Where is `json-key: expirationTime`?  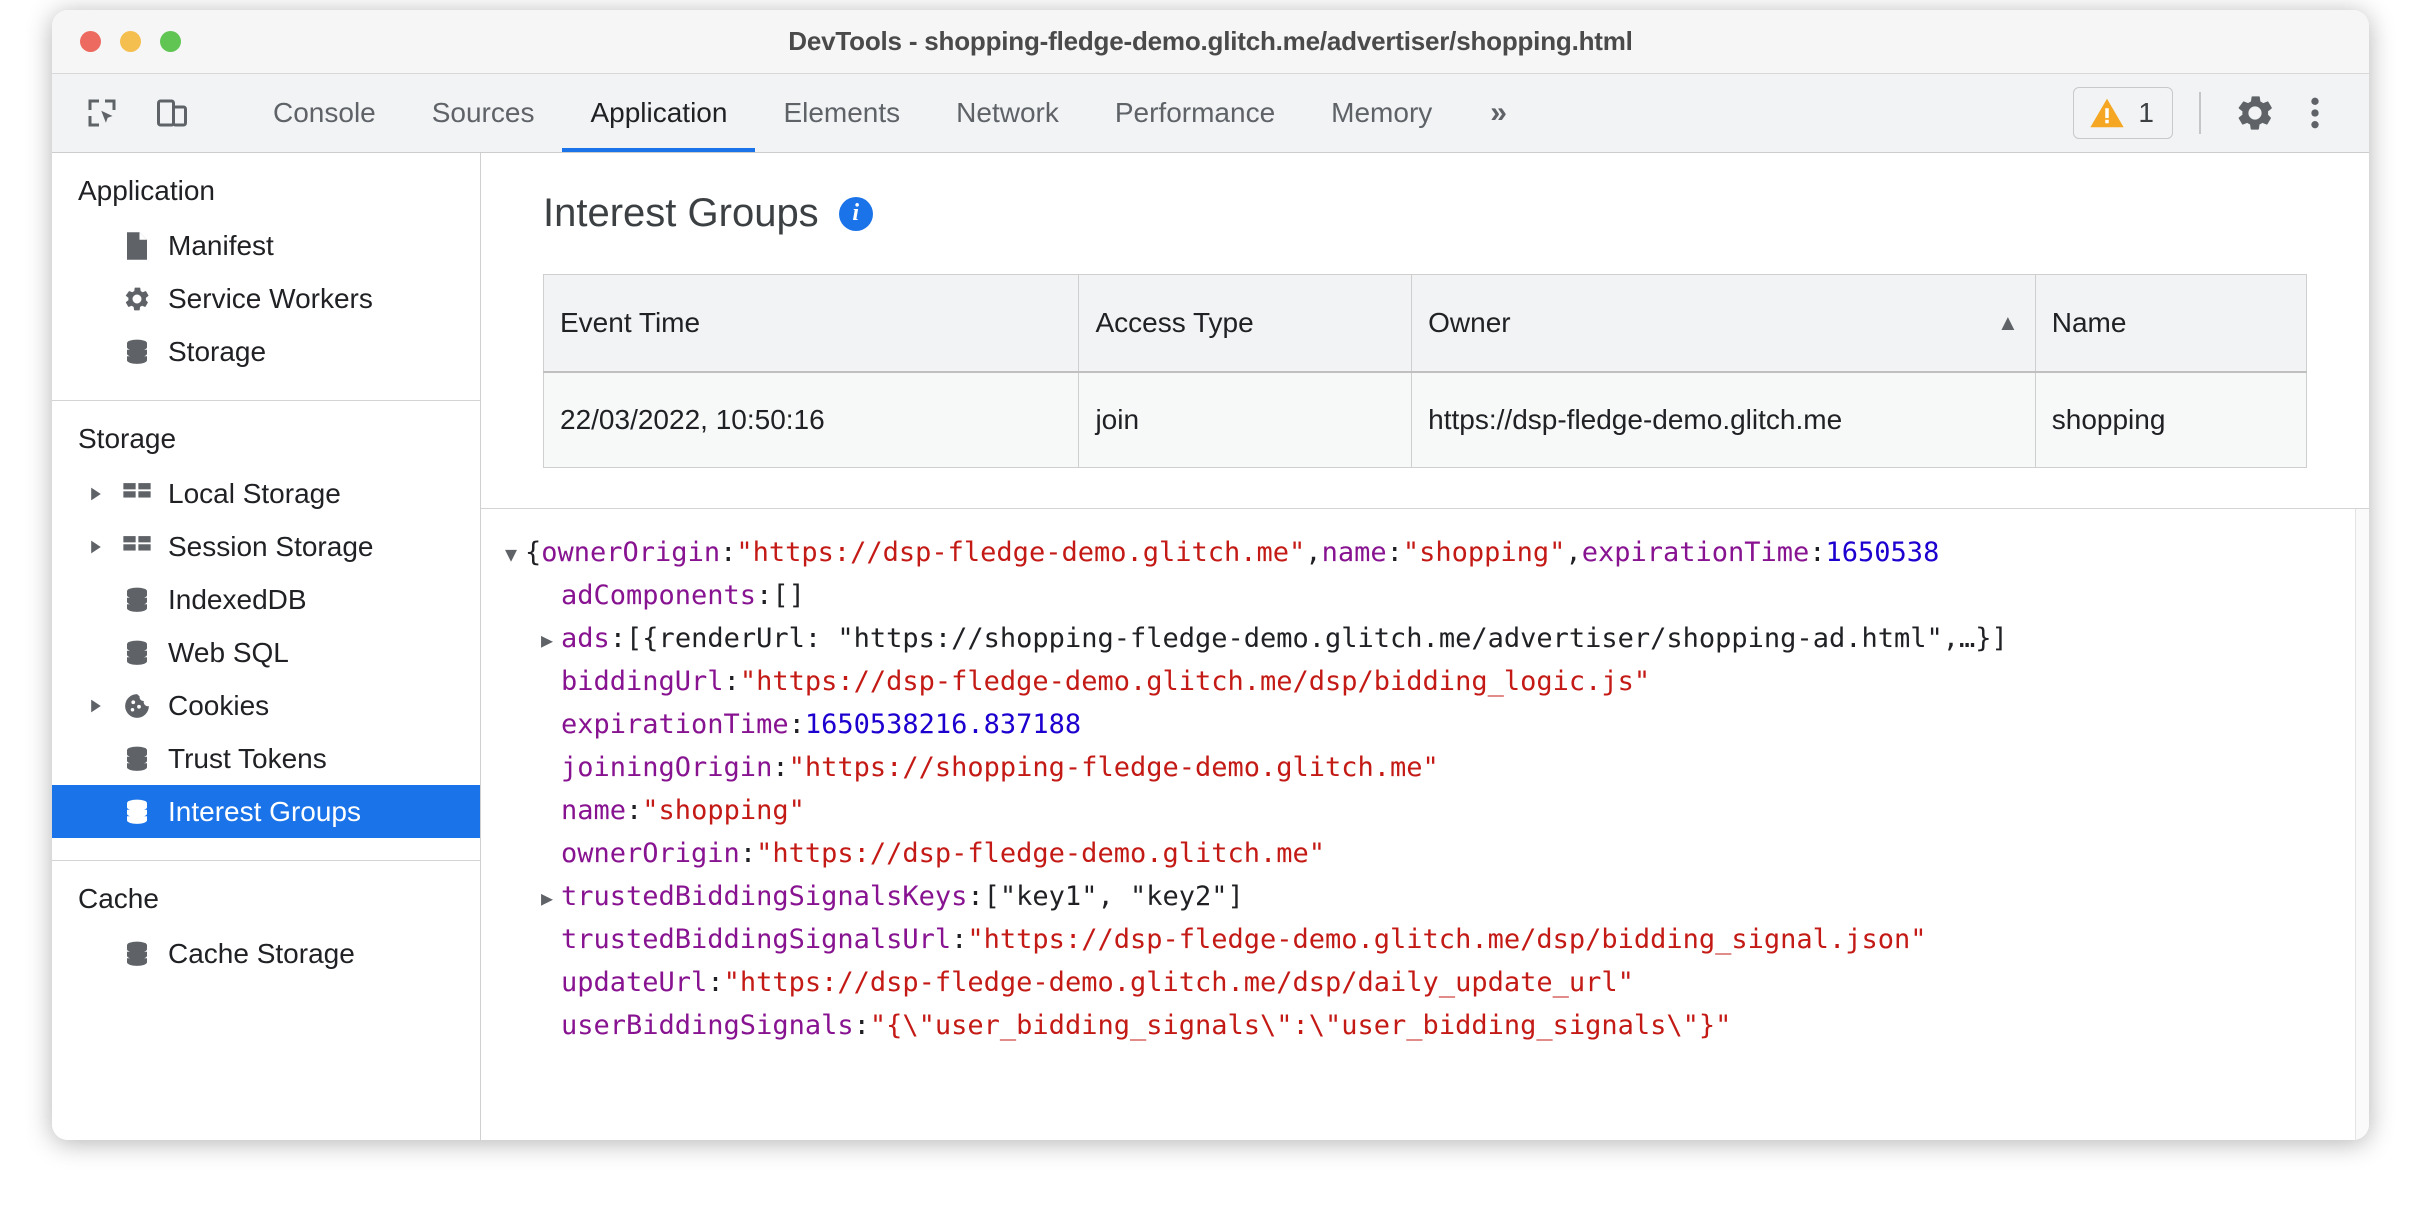 json-key: expirationTime is located at coordinates (675, 724).